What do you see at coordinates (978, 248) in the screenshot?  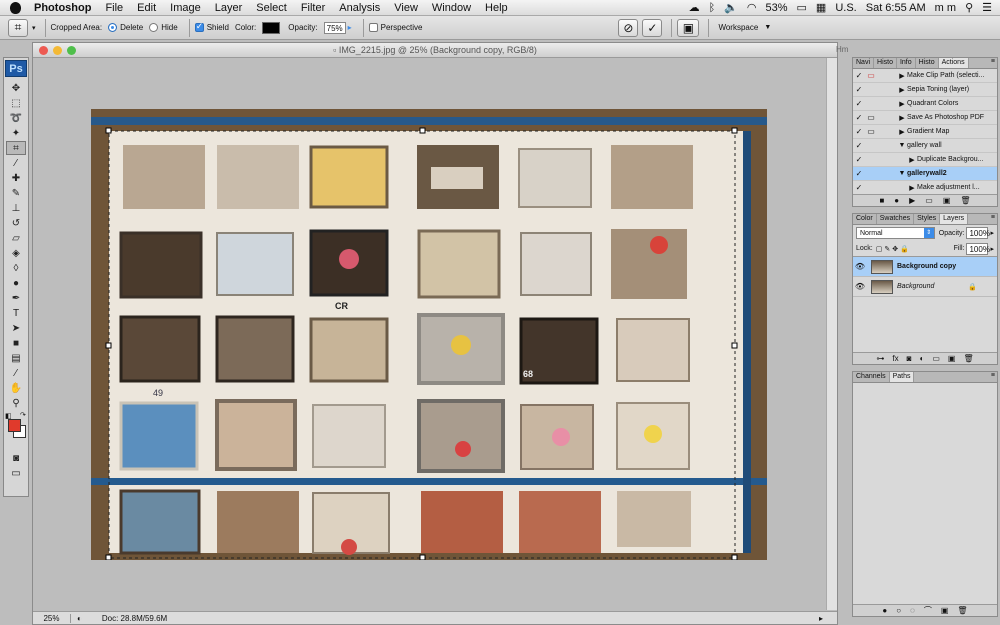 I see `fill-input: 100%` at bounding box center [978, 248].